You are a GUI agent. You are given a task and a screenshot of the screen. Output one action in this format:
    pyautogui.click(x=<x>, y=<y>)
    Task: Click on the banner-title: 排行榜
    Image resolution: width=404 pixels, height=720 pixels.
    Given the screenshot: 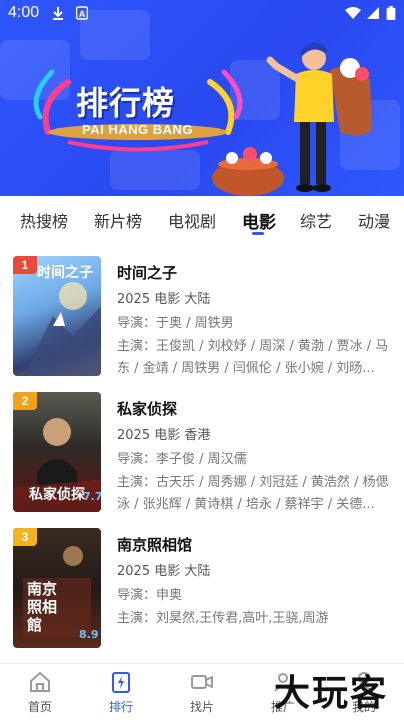 What is the action you would take?
    pyautogui.click(x=126, y=103)
    